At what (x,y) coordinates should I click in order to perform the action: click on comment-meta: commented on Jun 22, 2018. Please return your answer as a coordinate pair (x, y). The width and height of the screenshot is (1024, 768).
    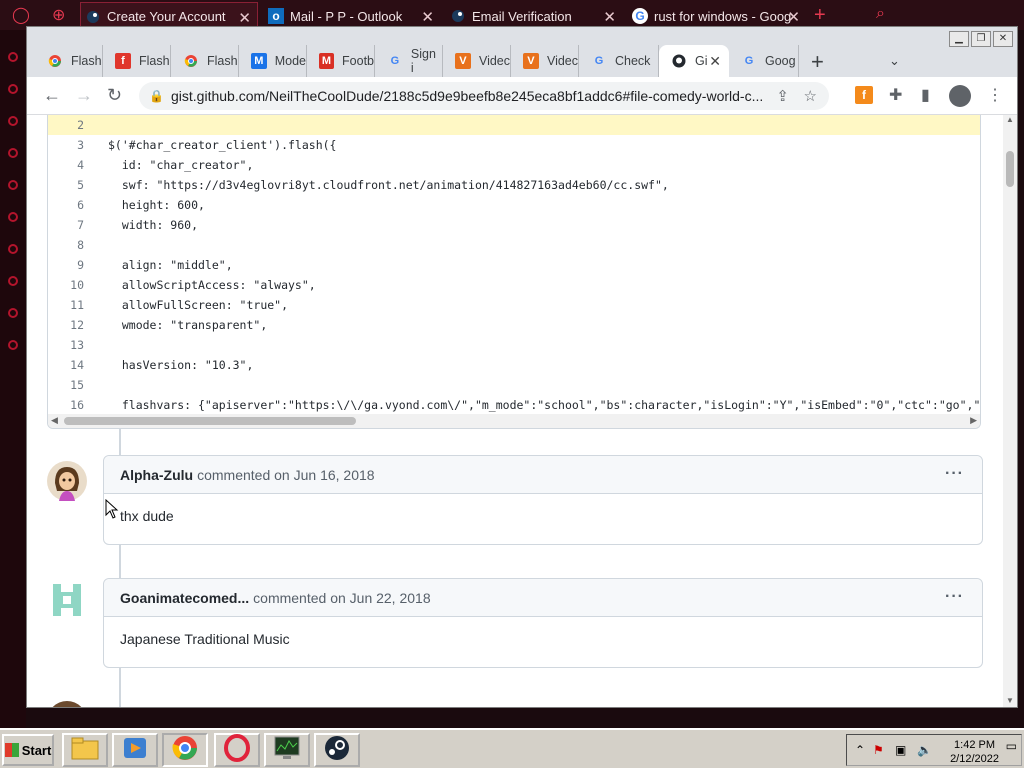
    Looking at the image, I should click on (341, 598).